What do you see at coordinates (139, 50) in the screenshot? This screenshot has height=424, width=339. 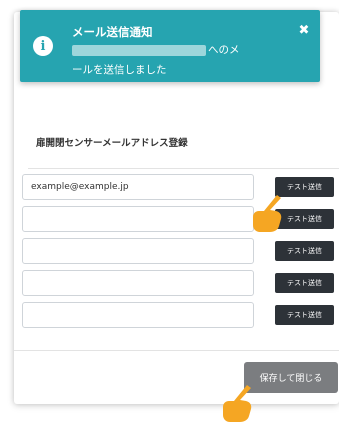 I see `redacted-email` at bounding box center [139, 50].